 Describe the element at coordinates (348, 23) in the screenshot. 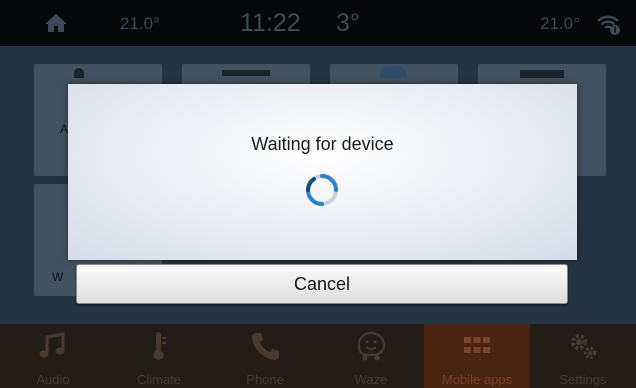

I see `outside-temperature: 3°` at that location.